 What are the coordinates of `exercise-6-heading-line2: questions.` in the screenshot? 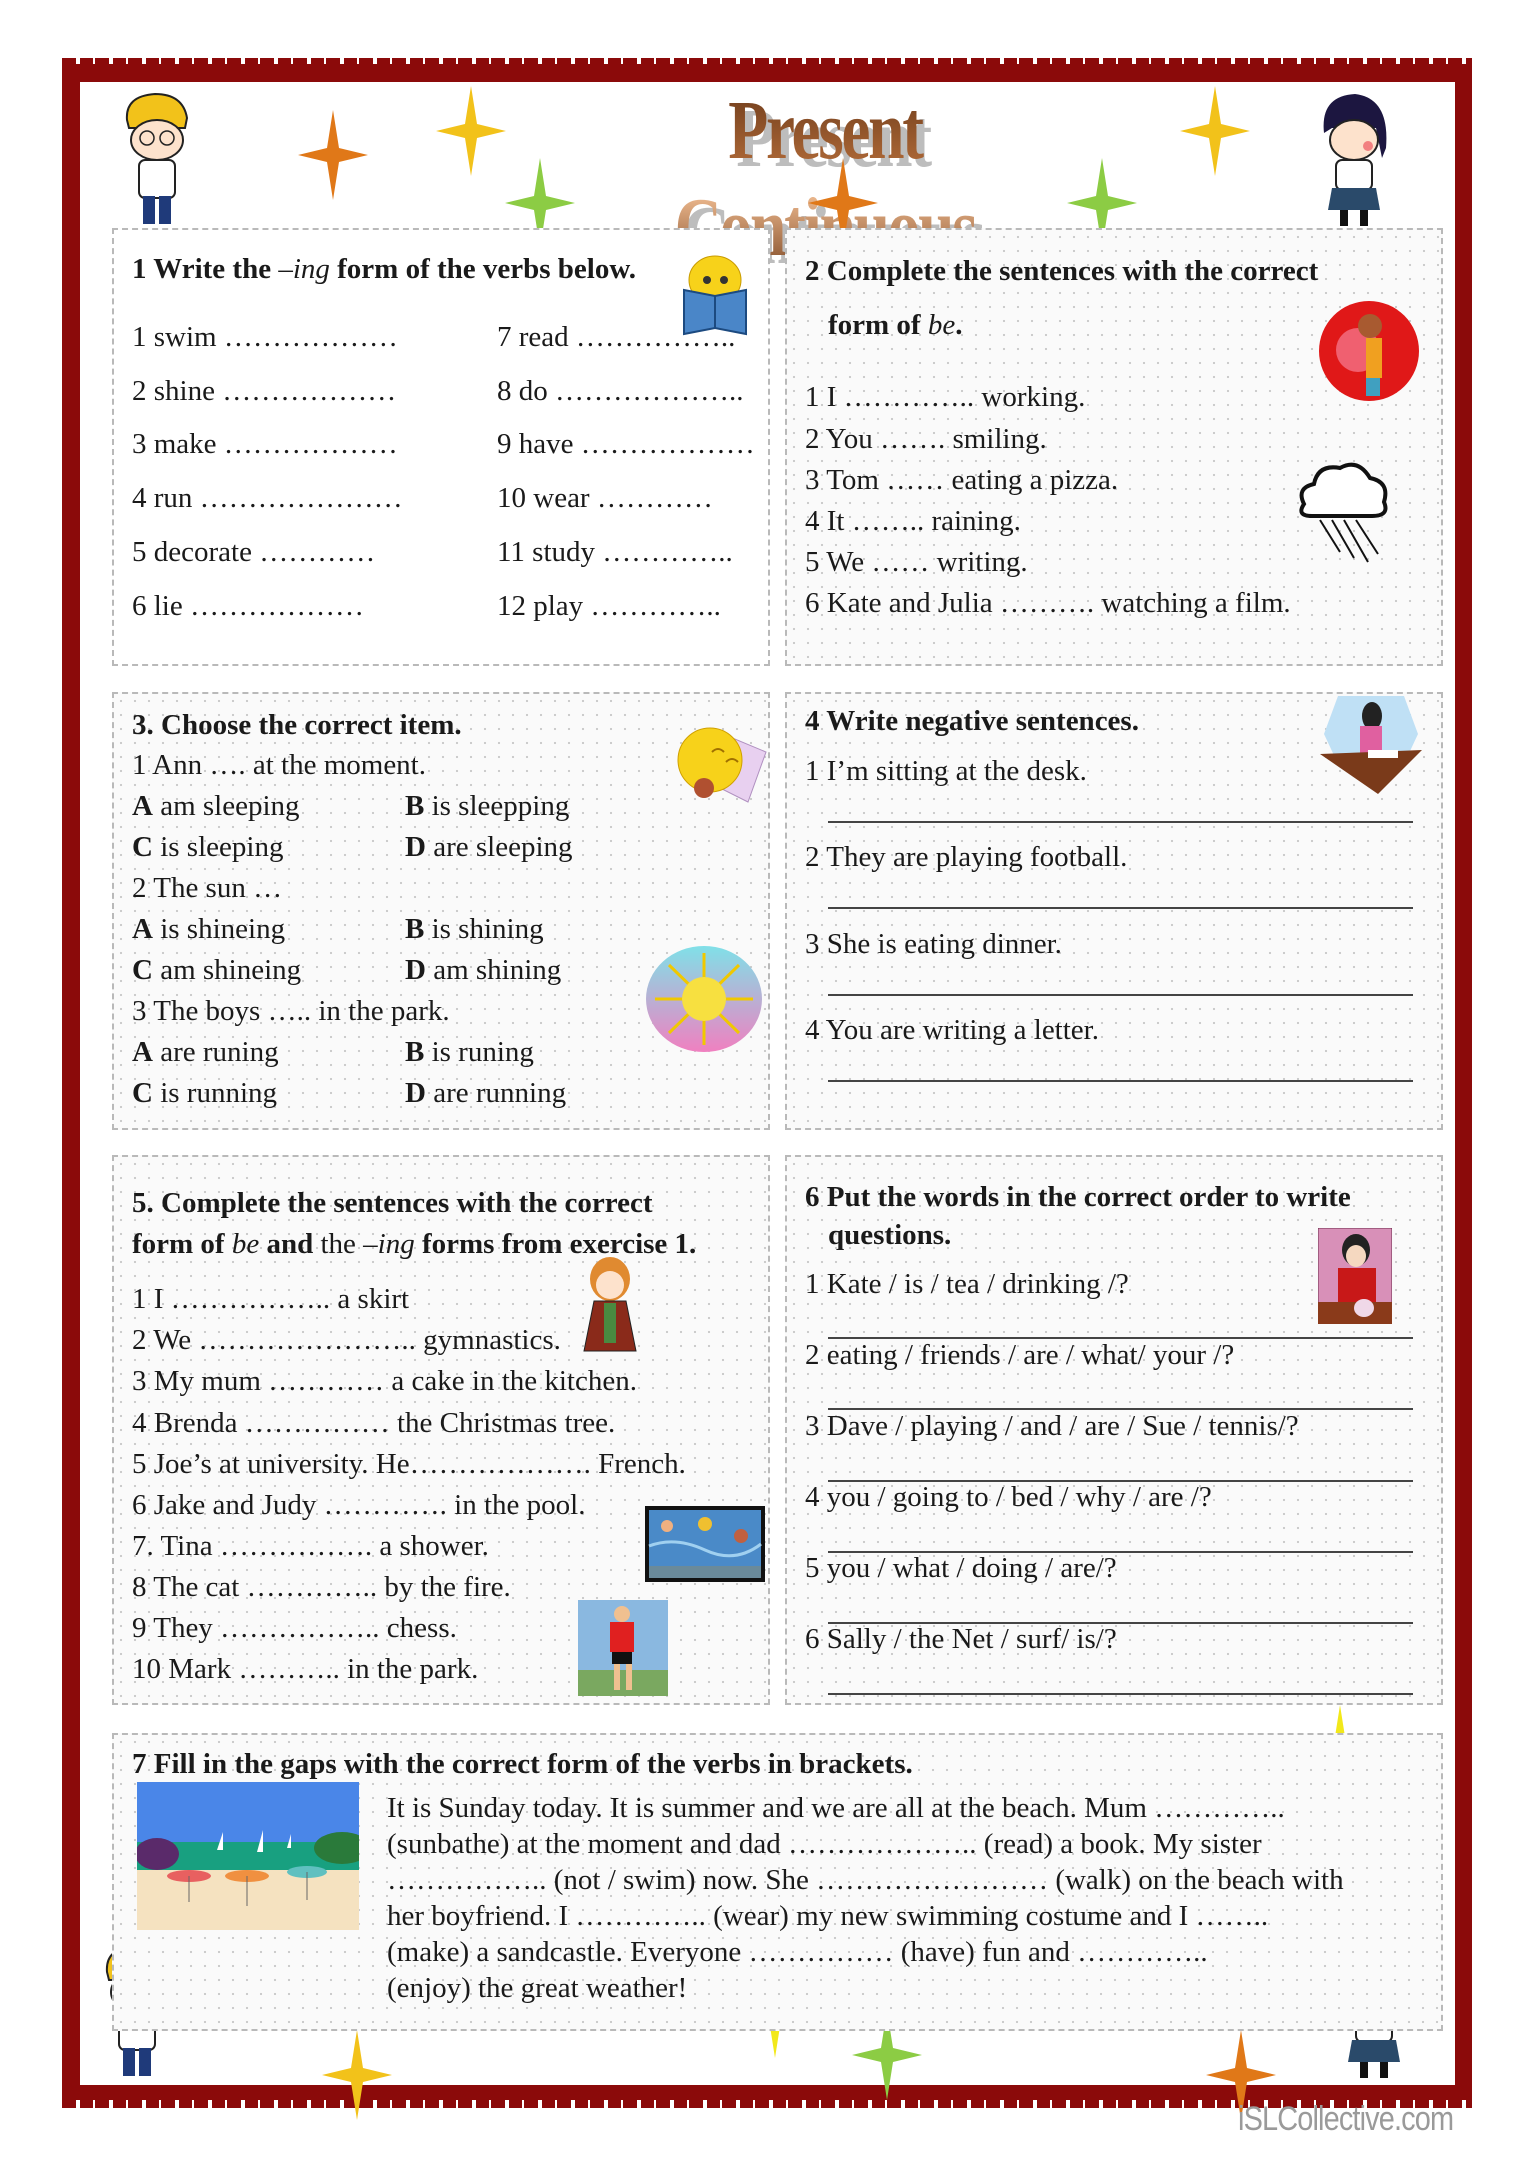 It's located at (890, 1235).